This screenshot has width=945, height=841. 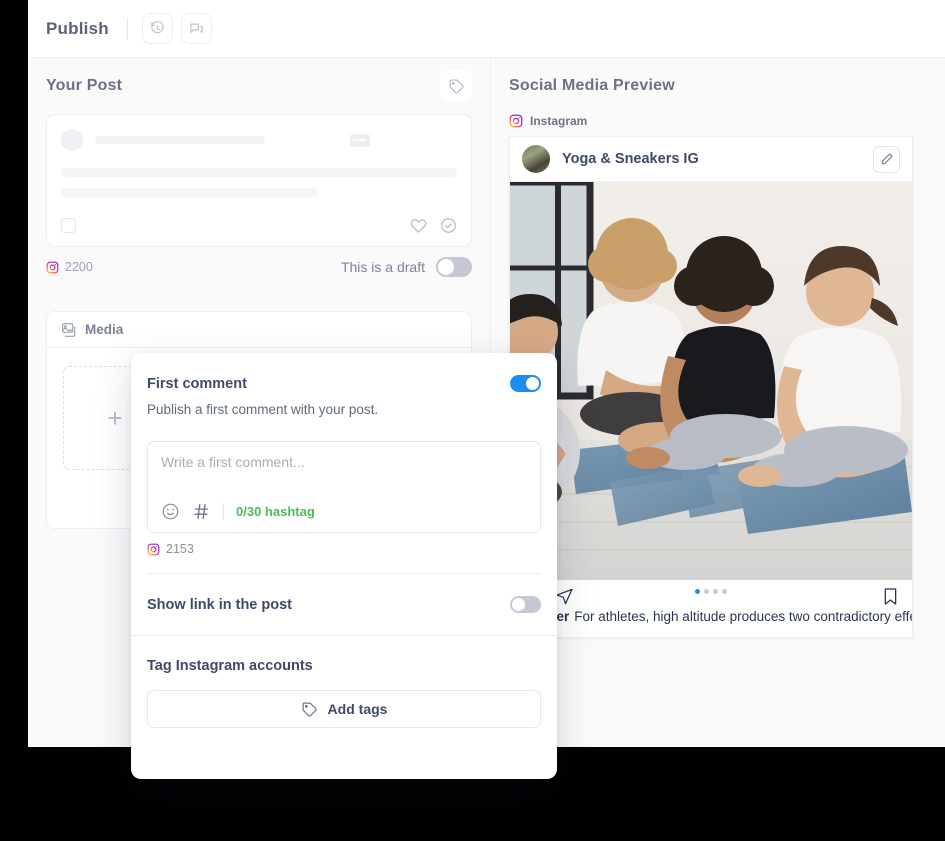 What do you see at coordinates (84, 85) in the screenshot?
I see `your-post-title: Your Post` at bounding box center [84, 85].